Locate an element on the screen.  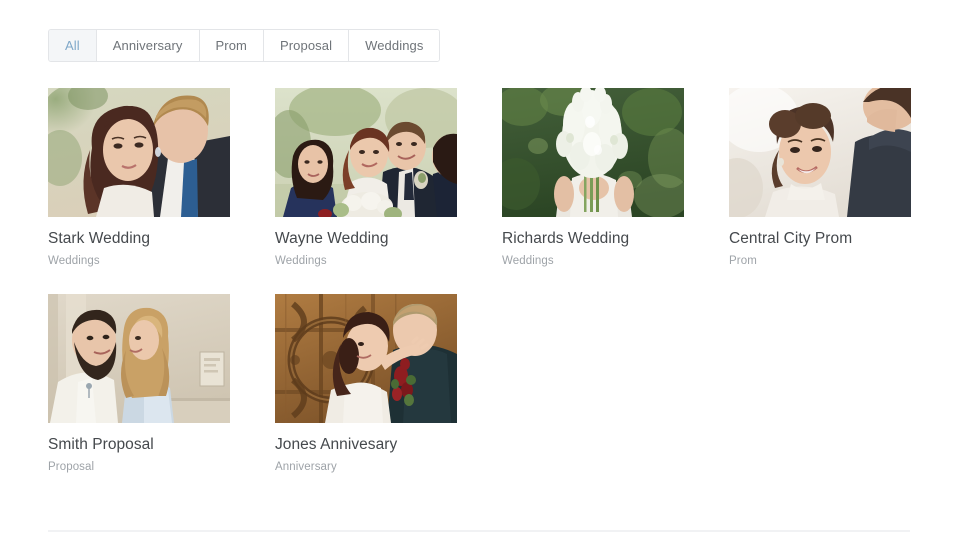
footer-divider is located at coordinates (479, 531).